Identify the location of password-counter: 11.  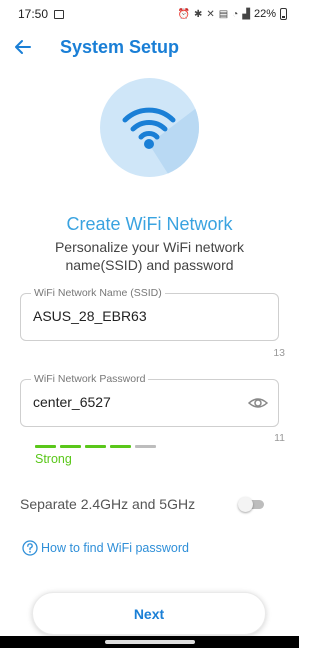
(279, 438).